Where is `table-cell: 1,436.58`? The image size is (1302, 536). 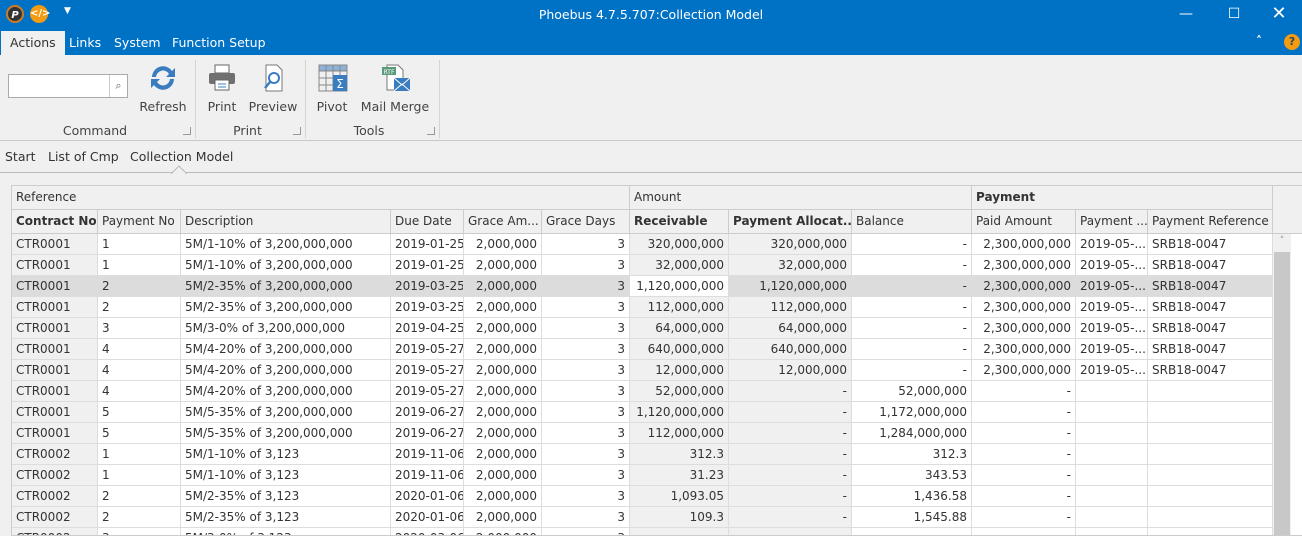
table-cell: 1,436.58 is located at coordinates (912, 496).